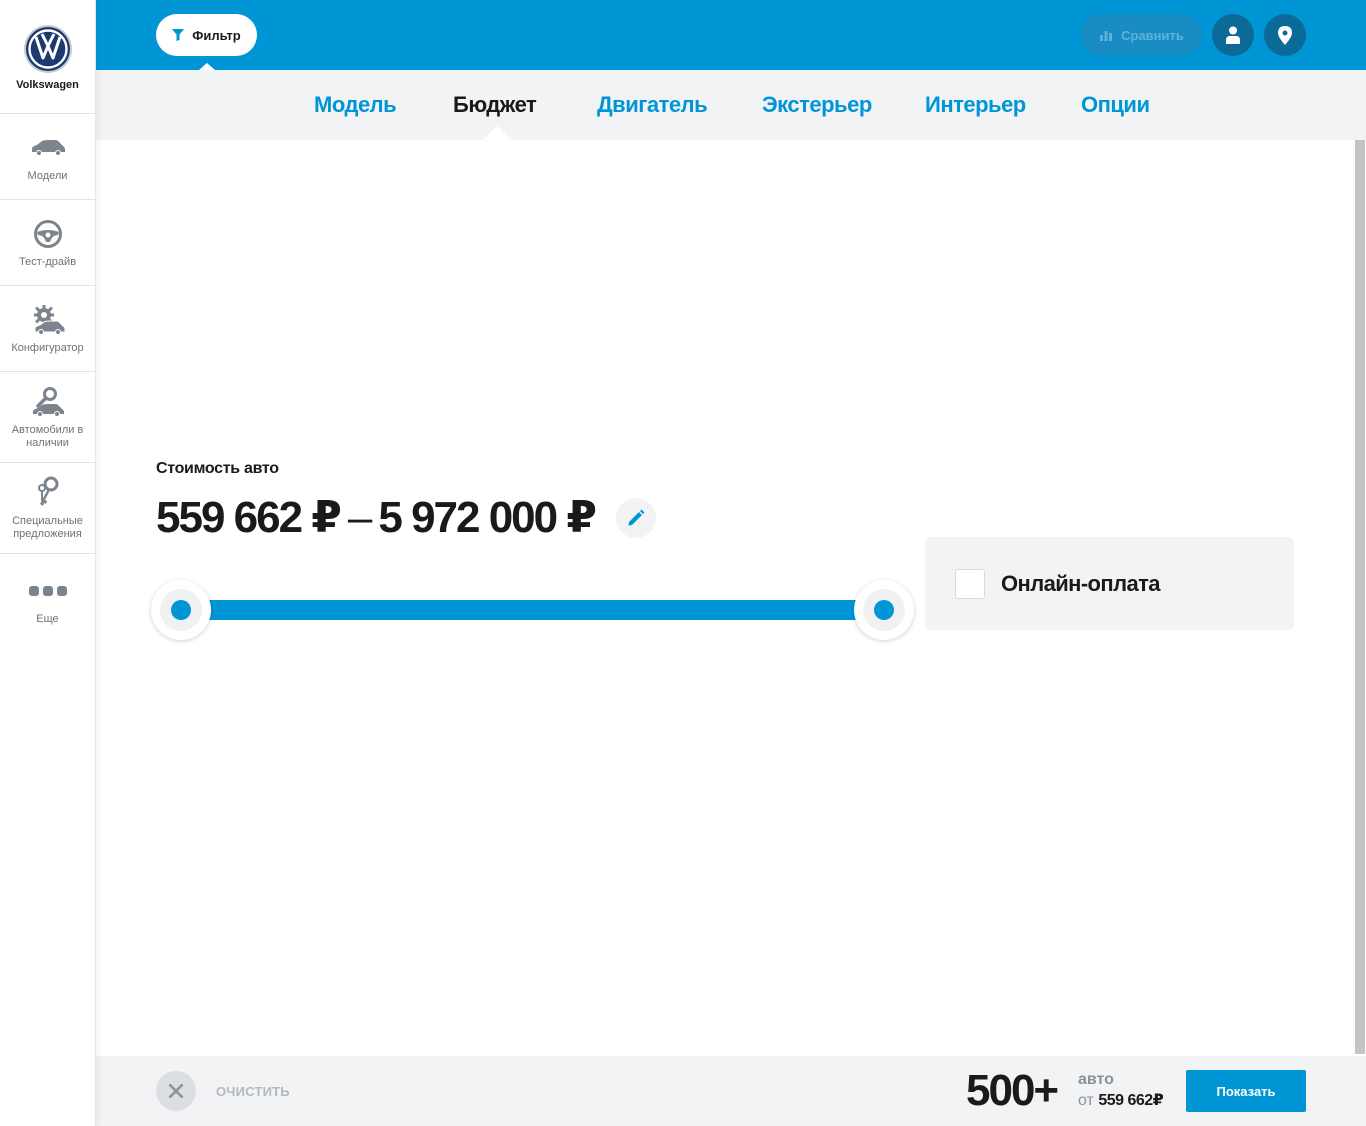 Image resolution: width=1366 pixels, height=1126 pixels. Describe the element at coordinates (532, 610) in the screenshot. I see `price-slider-track` at that location.